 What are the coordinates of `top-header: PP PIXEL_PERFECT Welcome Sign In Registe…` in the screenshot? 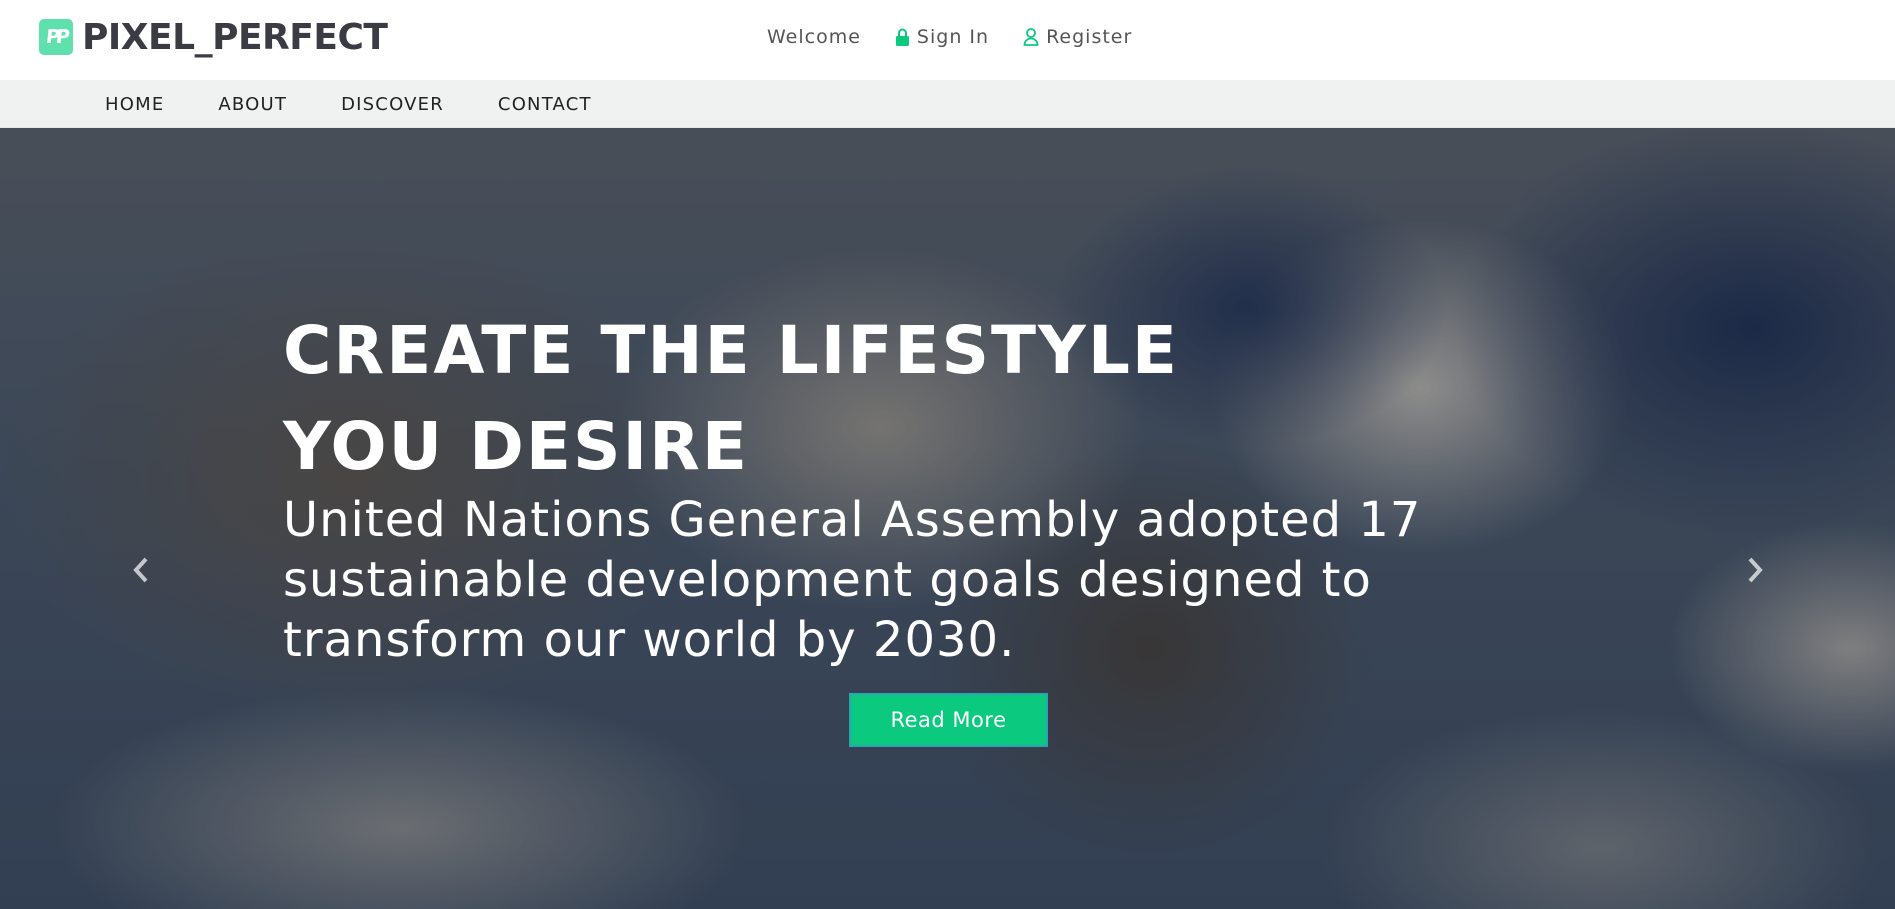 It's located at (947, 40).